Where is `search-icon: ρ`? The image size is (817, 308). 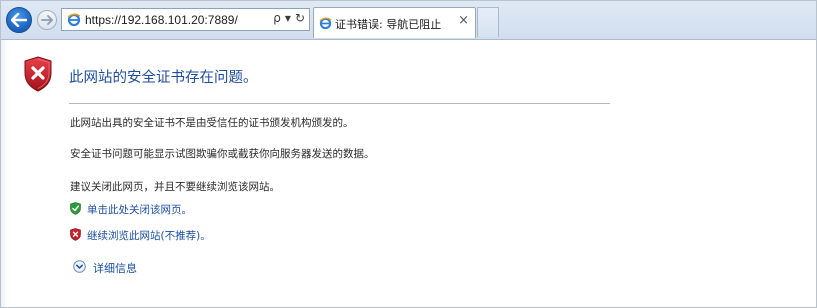
search-icon: ρ is located at coordinates (277, 18).